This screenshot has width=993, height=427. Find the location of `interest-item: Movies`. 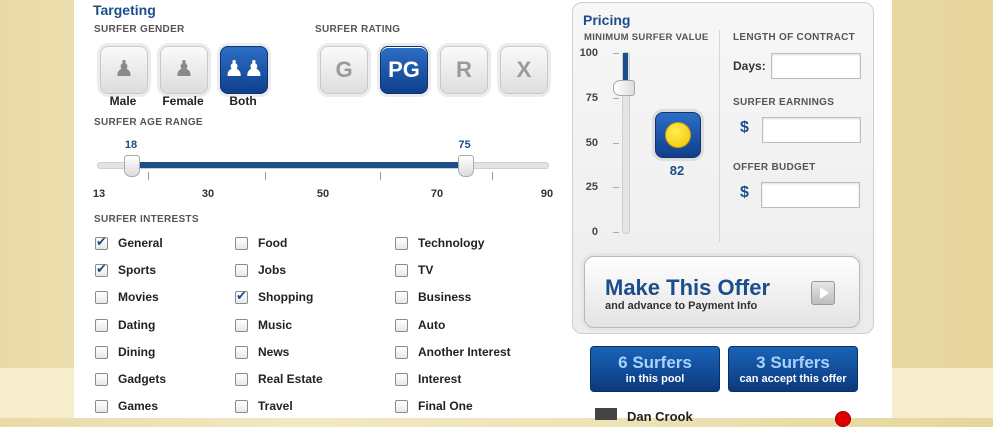

interest-item: Movies is located at coordinates (127, 297).